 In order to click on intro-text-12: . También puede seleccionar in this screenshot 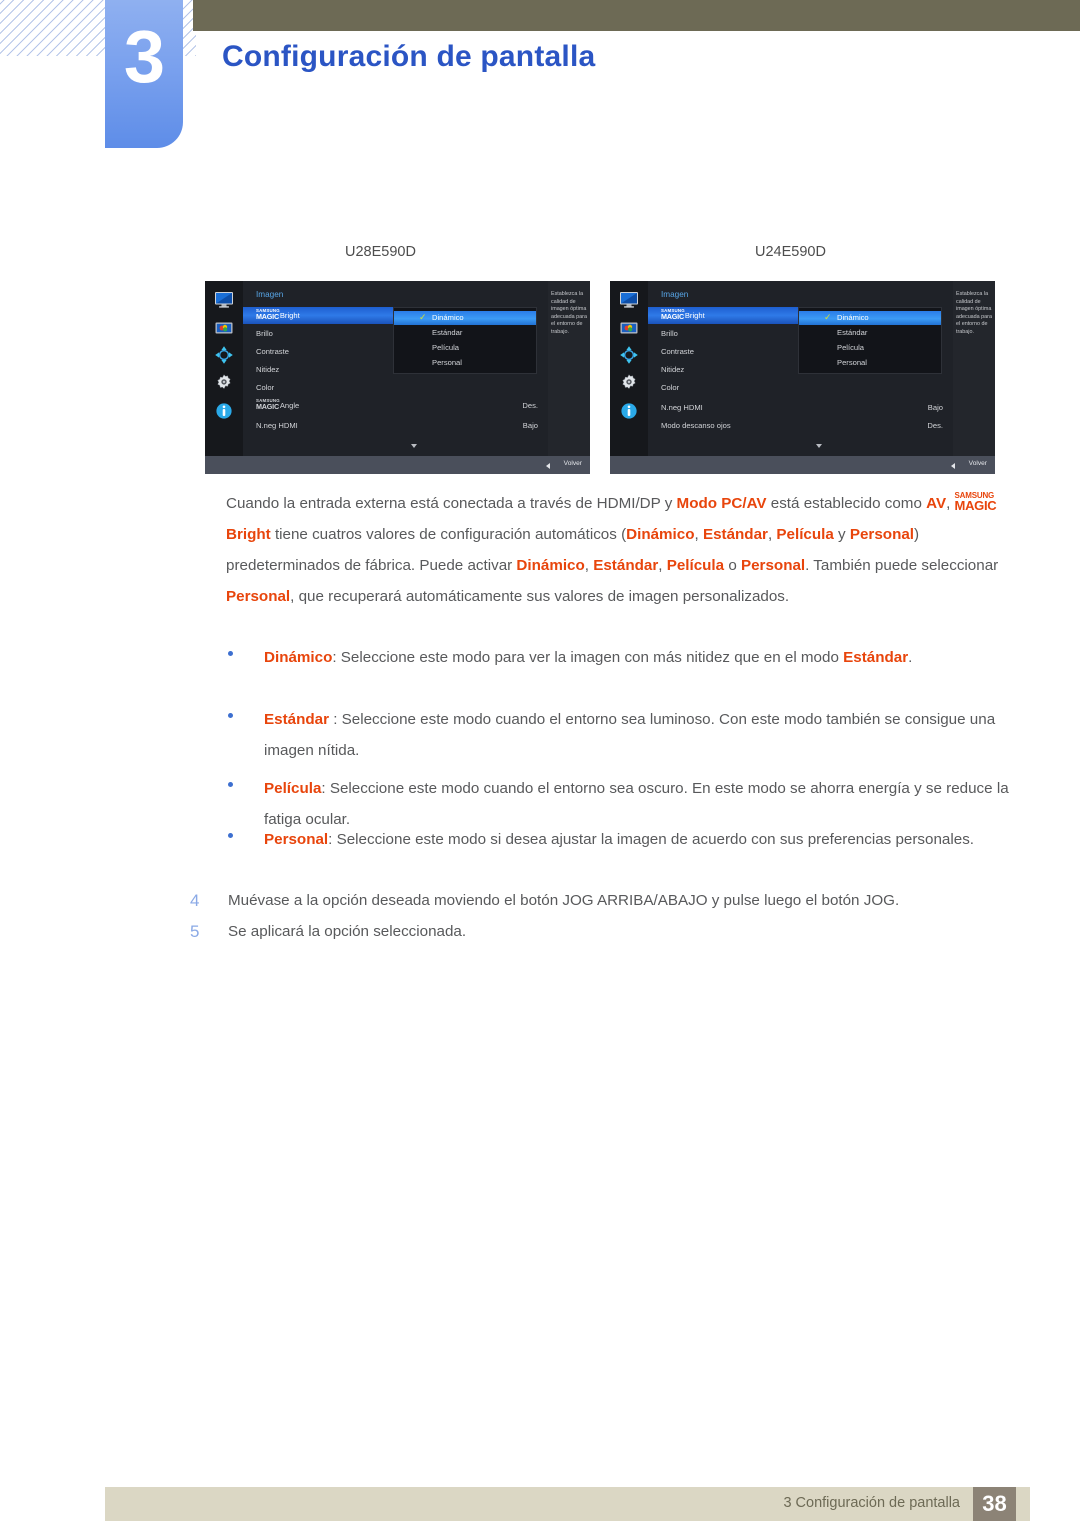, I will do `click(902, 565)`.